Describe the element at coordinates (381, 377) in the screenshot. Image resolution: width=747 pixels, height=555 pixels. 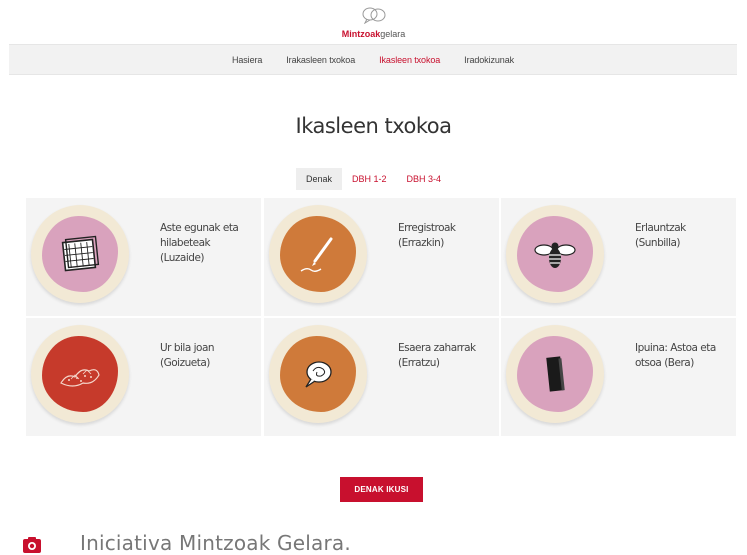
I see `card-esaera-zaharrak: Esaera zaharrak (Erratzu)` at that location.